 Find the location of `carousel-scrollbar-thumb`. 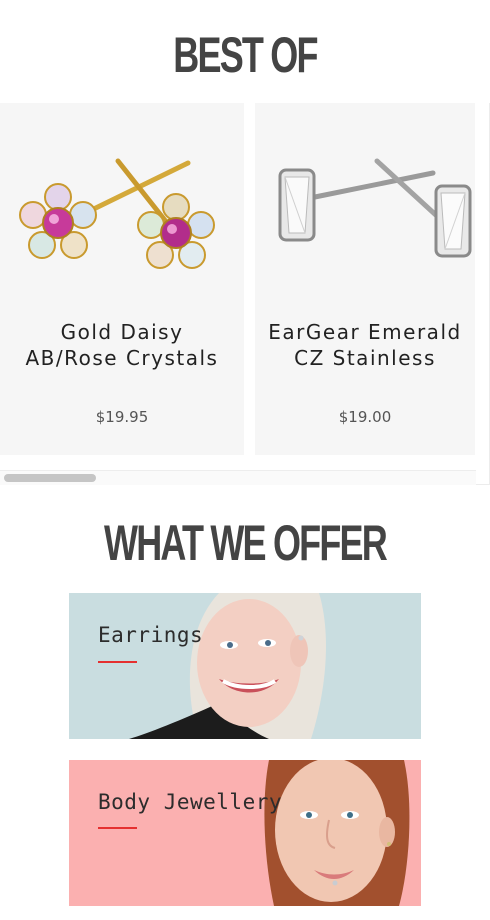

carousel-scrollbar-thumb is located at coordinates (50, 478).